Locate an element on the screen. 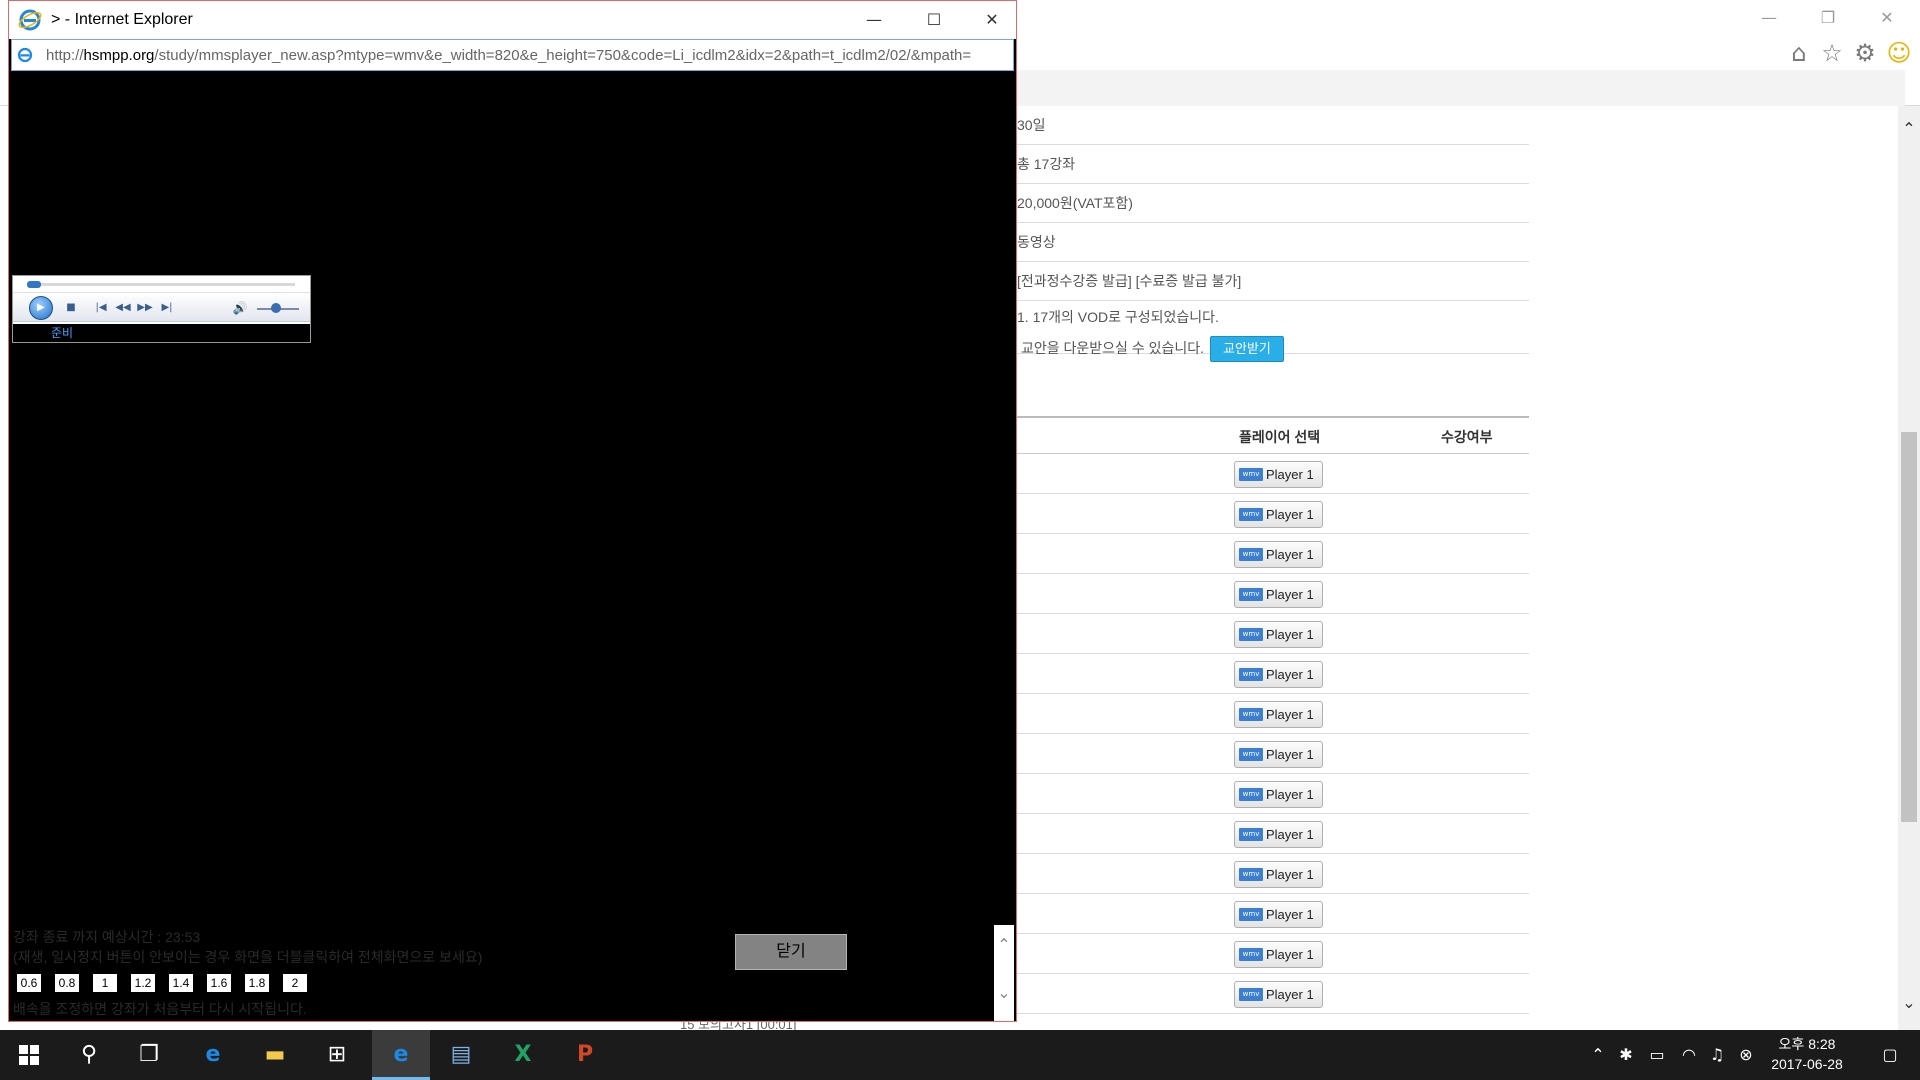 The width and height of the screenshot is (1920, 1080). settings-gear-icon: ⚙ is located at coordinates (1865, 53).